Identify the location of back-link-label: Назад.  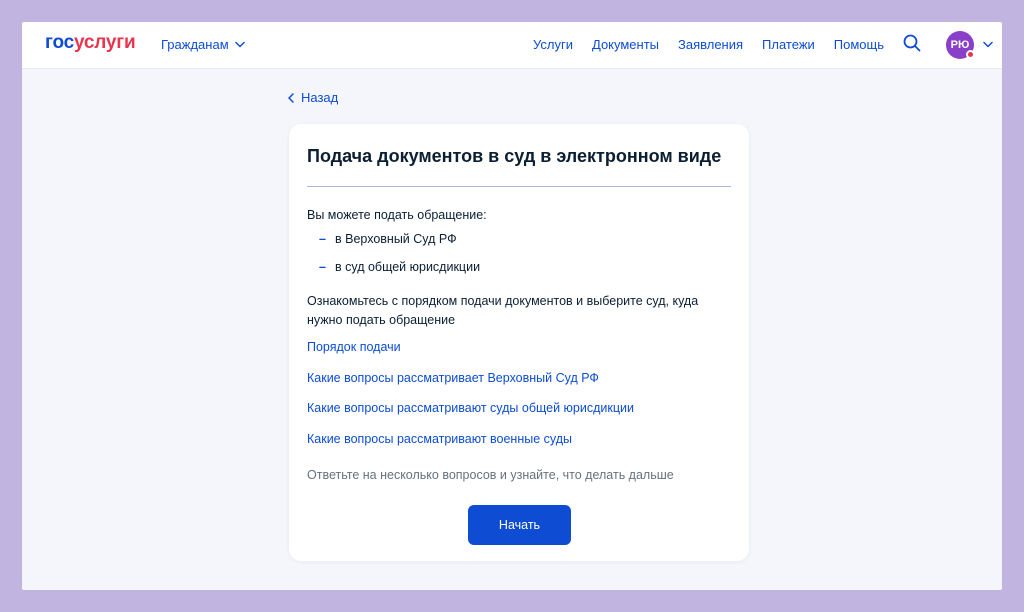
(320, 97).